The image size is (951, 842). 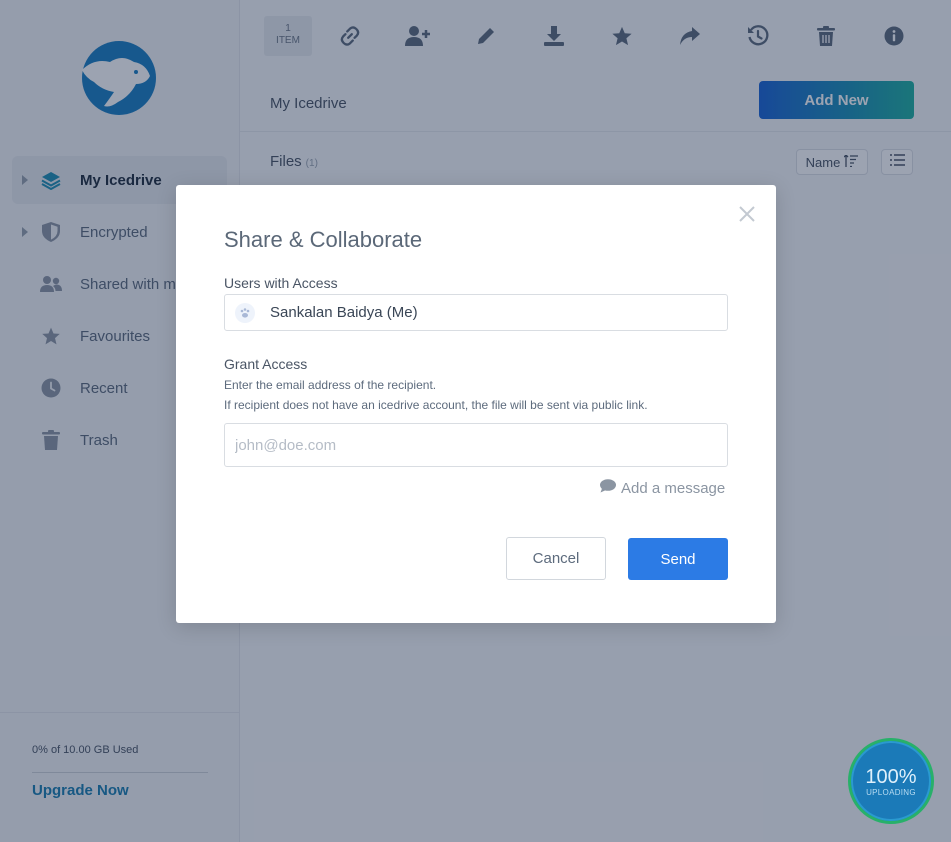 What do you see at coordinates (245, 313) in the screenshot?
I see `avatar` at bounding box center [245, 313].